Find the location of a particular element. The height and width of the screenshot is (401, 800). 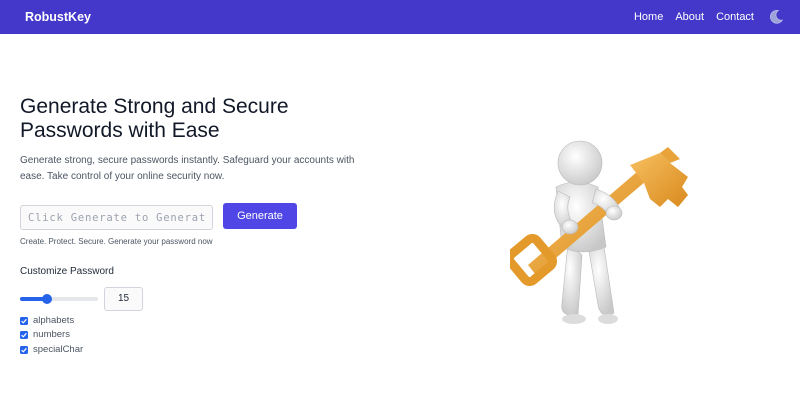

customize-heading: Customize Password is located at coordinates (67, 271).